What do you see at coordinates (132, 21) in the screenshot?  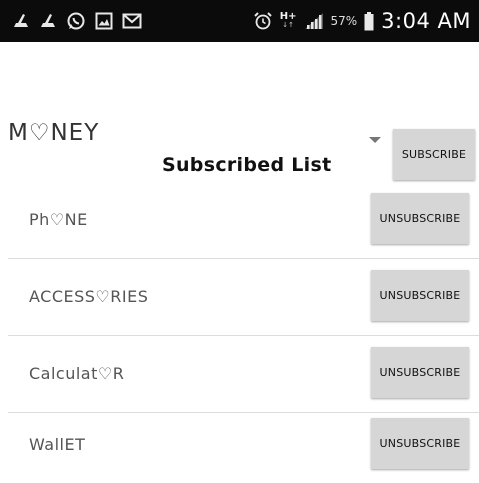 I see `gmail-icon` at bounding box center [132, 21].